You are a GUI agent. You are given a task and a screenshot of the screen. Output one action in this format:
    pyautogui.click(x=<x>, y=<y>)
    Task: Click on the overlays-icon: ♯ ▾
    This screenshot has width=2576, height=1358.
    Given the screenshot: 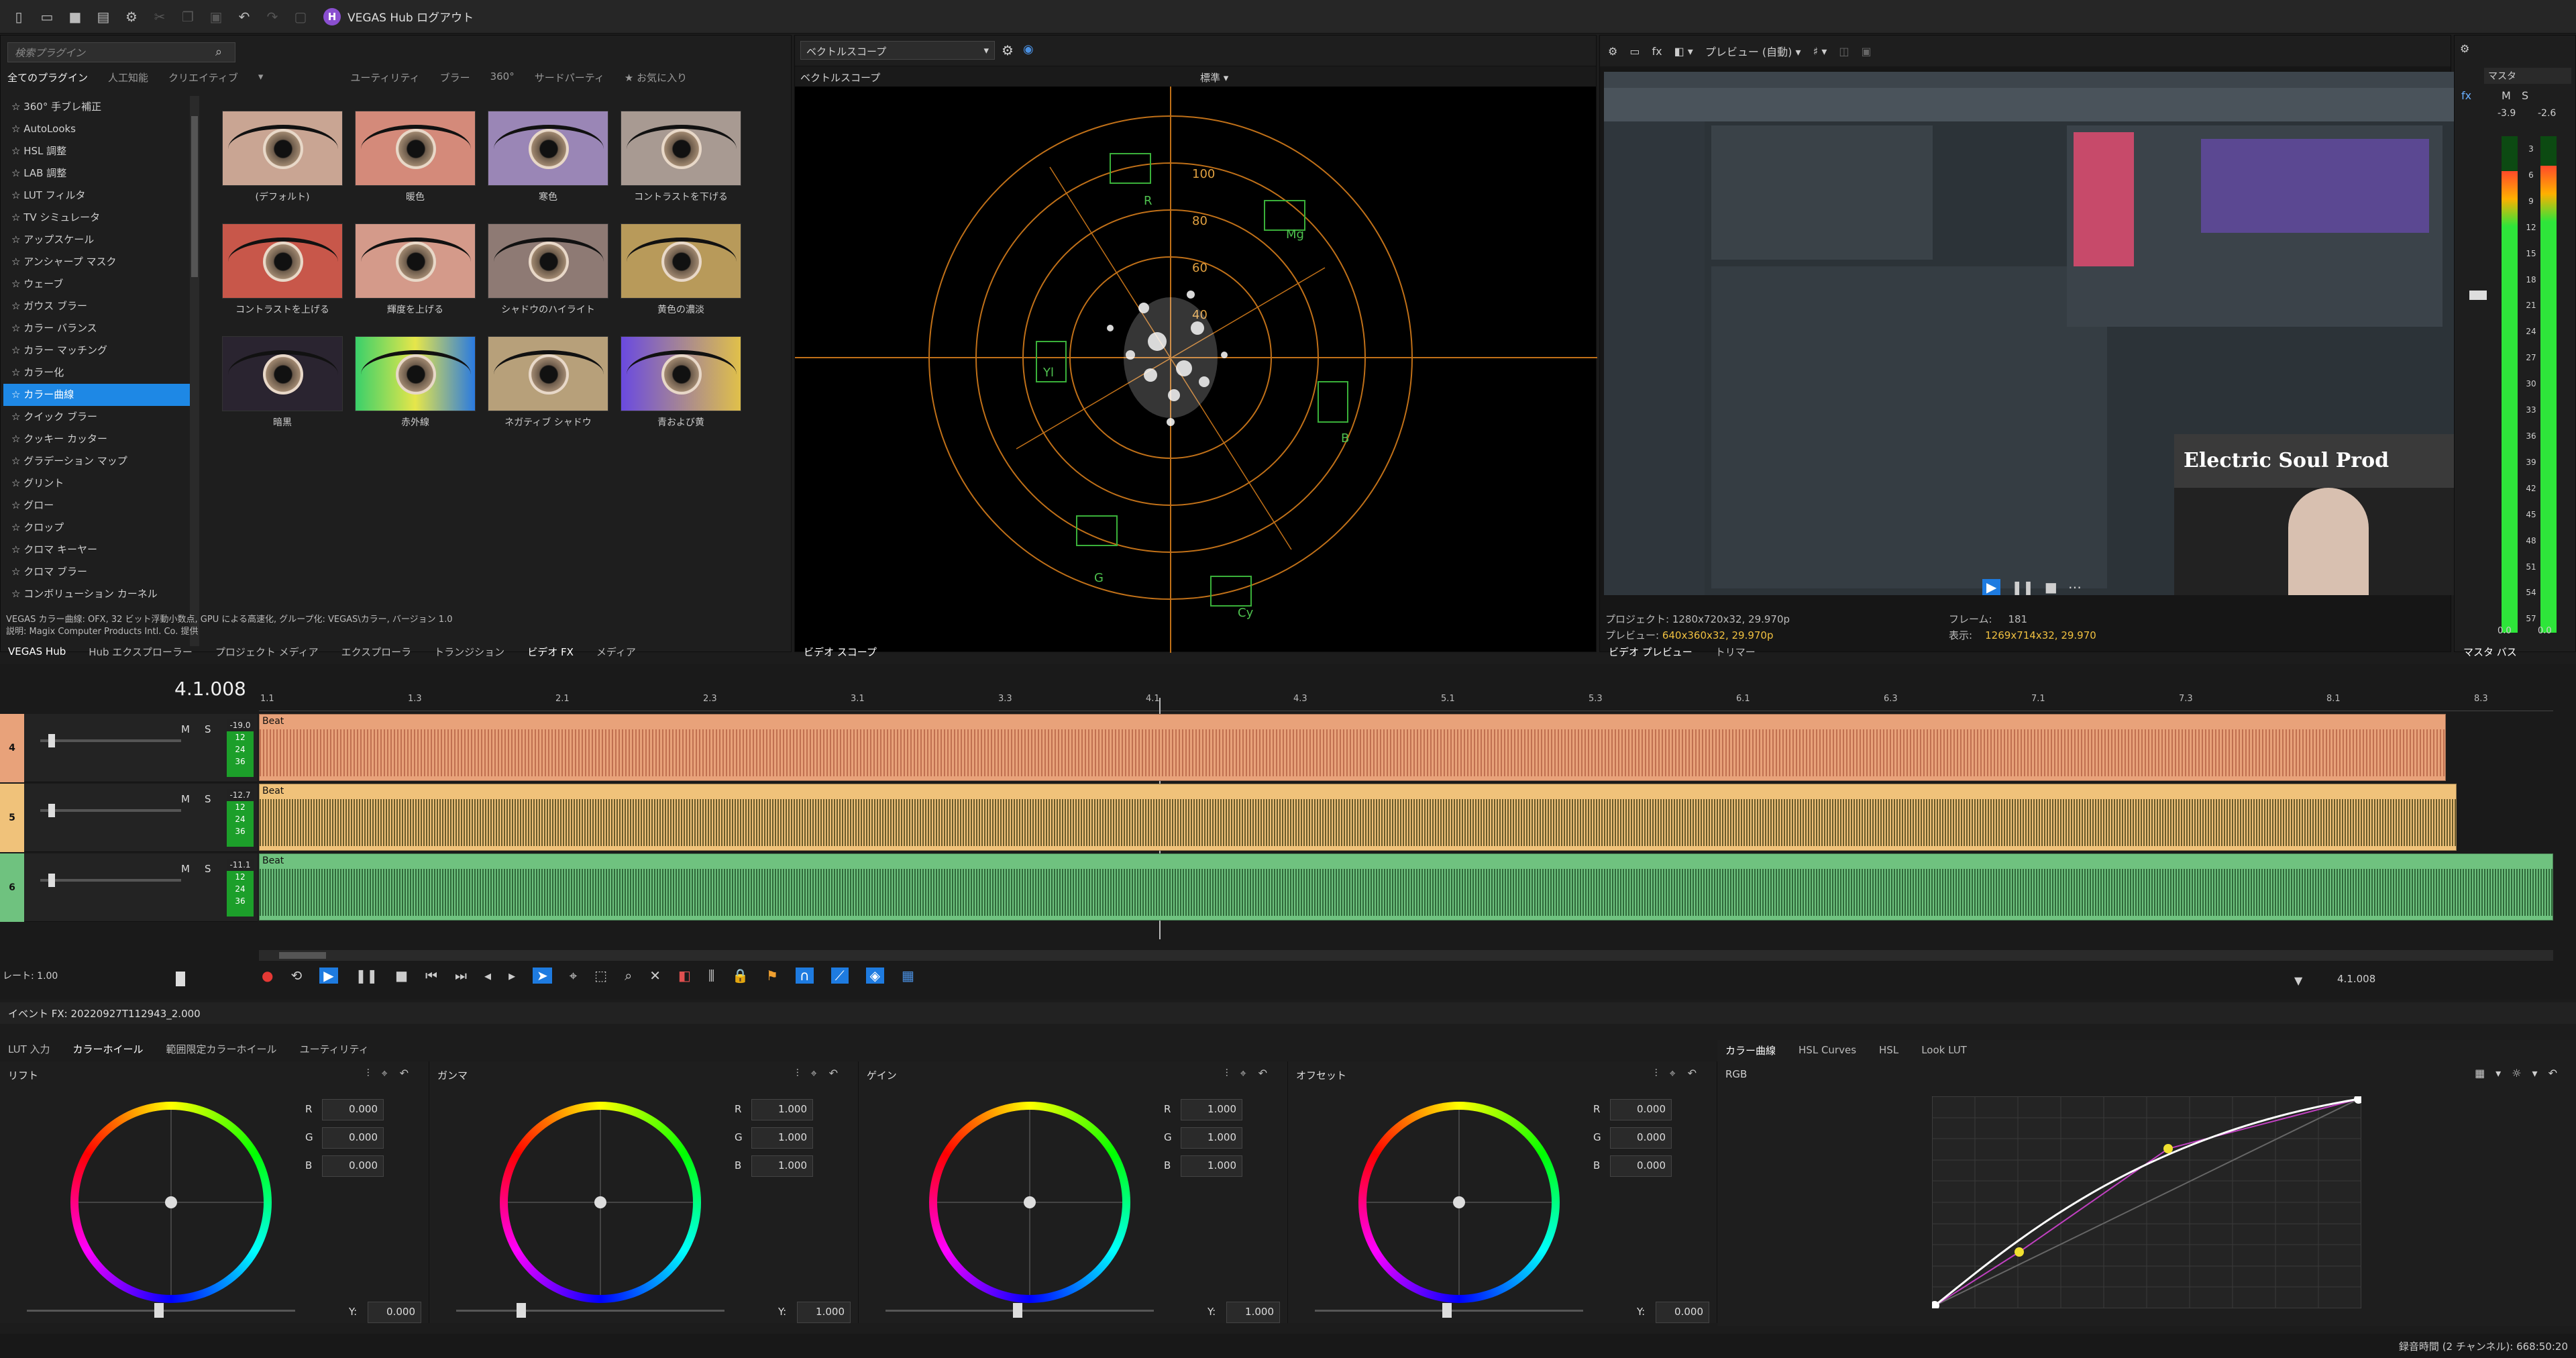 What is the action you would take?
    pyautogui.click(x=1820, y=52)
    